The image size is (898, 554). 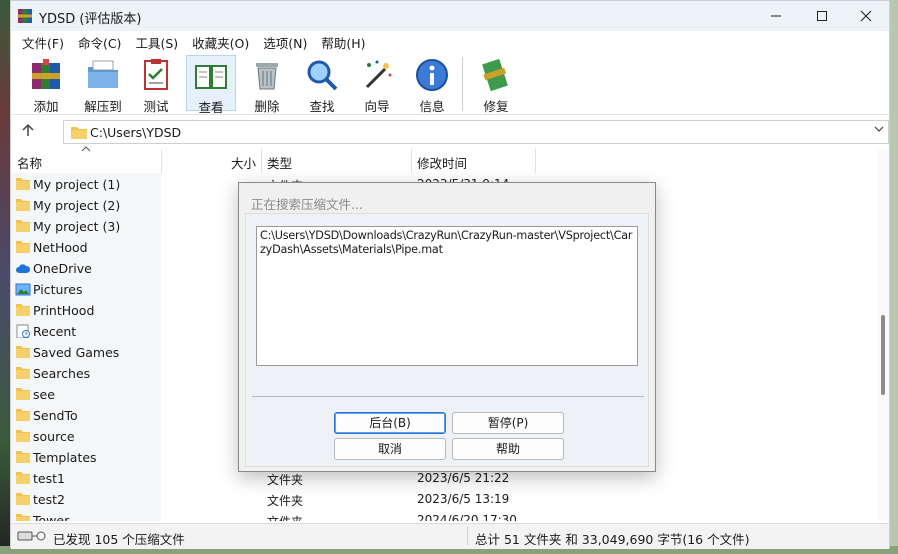 I want to click on delete-button: 删除, so click(x=267, y=84).